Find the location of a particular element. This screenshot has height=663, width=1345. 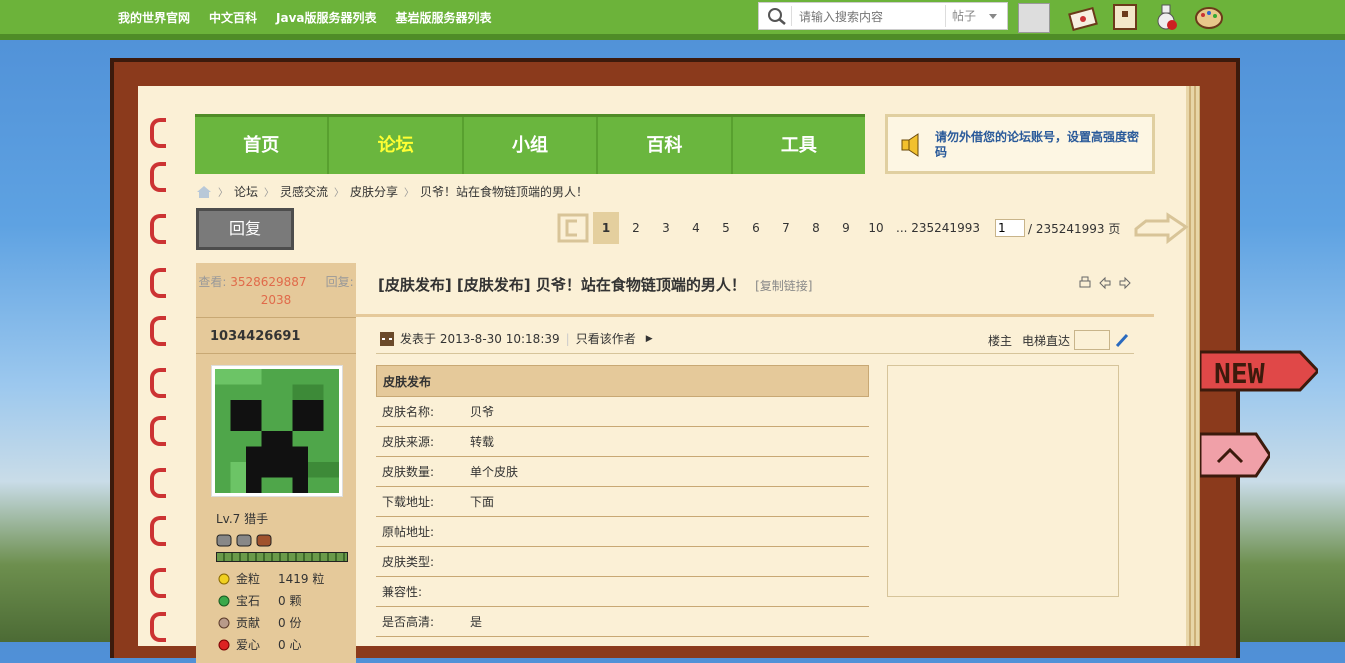

next-page-arrow-icon is located at coordinates (1161, 228).